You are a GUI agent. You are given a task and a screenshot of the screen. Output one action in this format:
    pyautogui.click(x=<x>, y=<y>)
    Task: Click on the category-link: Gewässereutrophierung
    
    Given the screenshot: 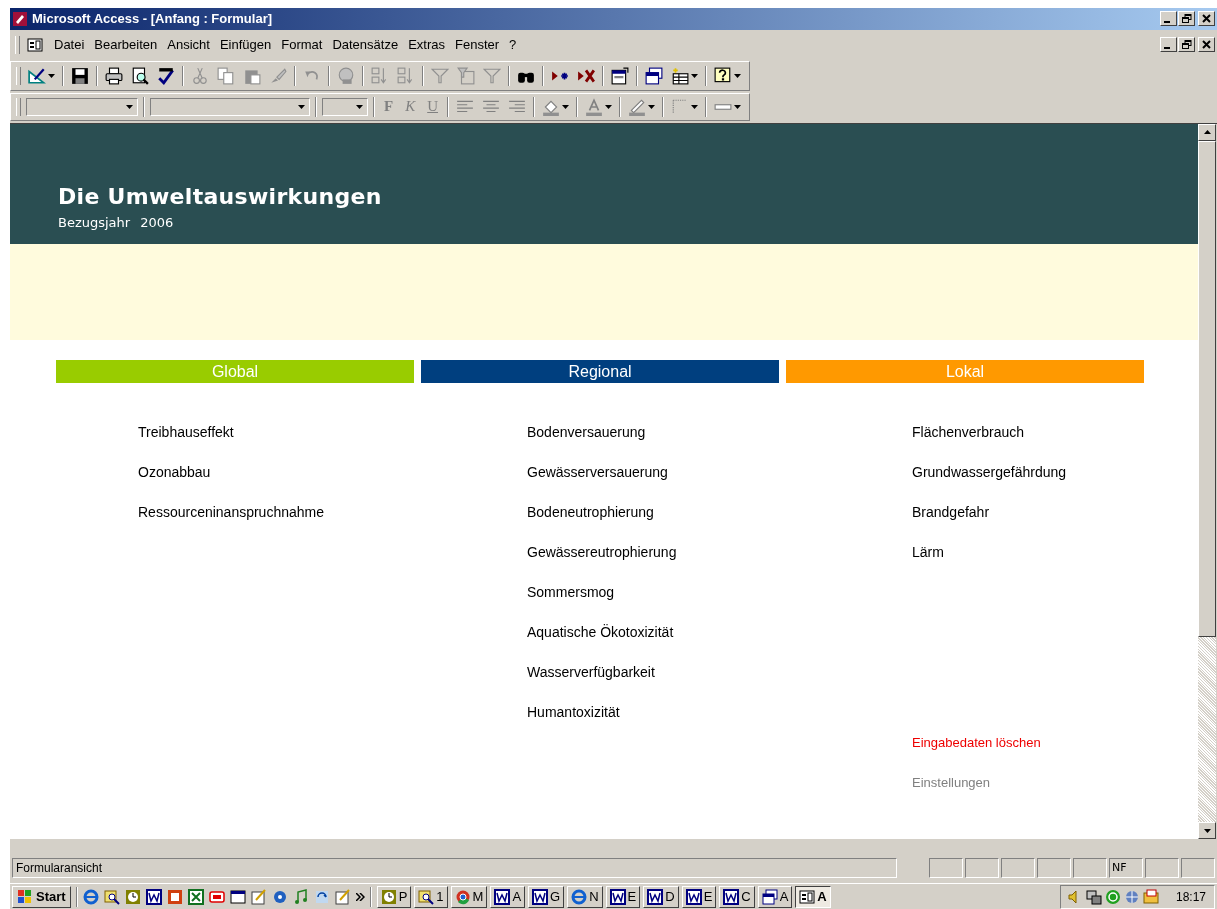 What is the action you would take?
    pyautogui.click(x=653, y=551)
    